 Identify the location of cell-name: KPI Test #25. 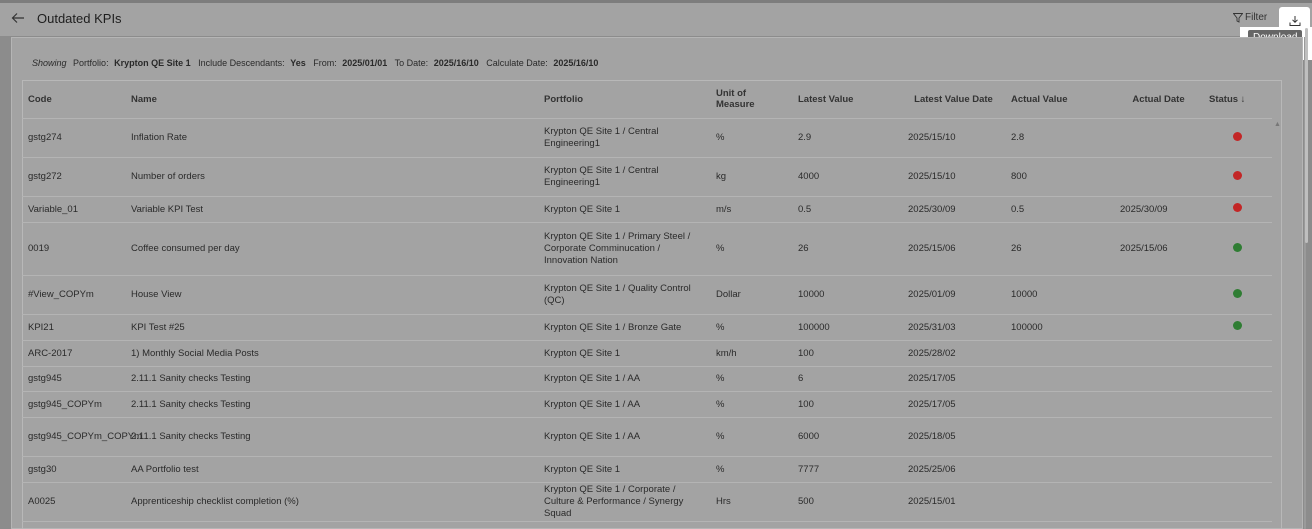
(331, 327).